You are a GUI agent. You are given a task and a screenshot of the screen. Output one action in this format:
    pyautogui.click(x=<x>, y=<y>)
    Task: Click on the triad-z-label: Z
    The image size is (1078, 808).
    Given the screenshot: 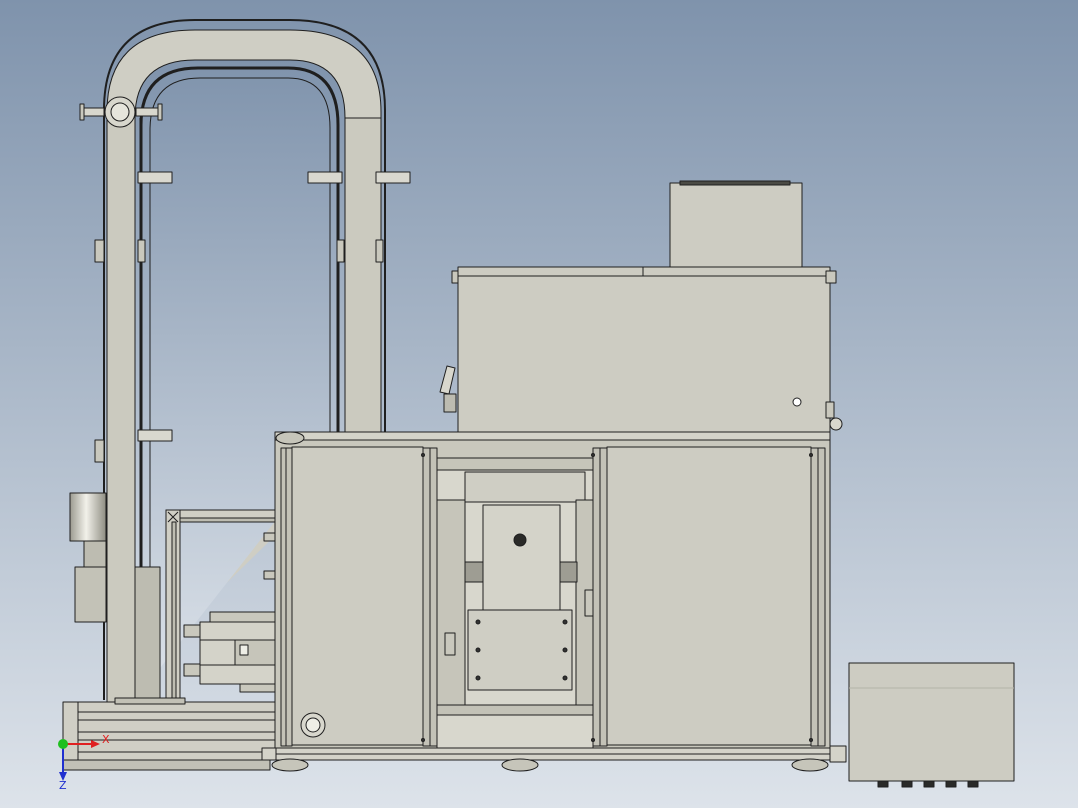 What is the action you would take?
    pyautogui.click(x=63, y=785)
    